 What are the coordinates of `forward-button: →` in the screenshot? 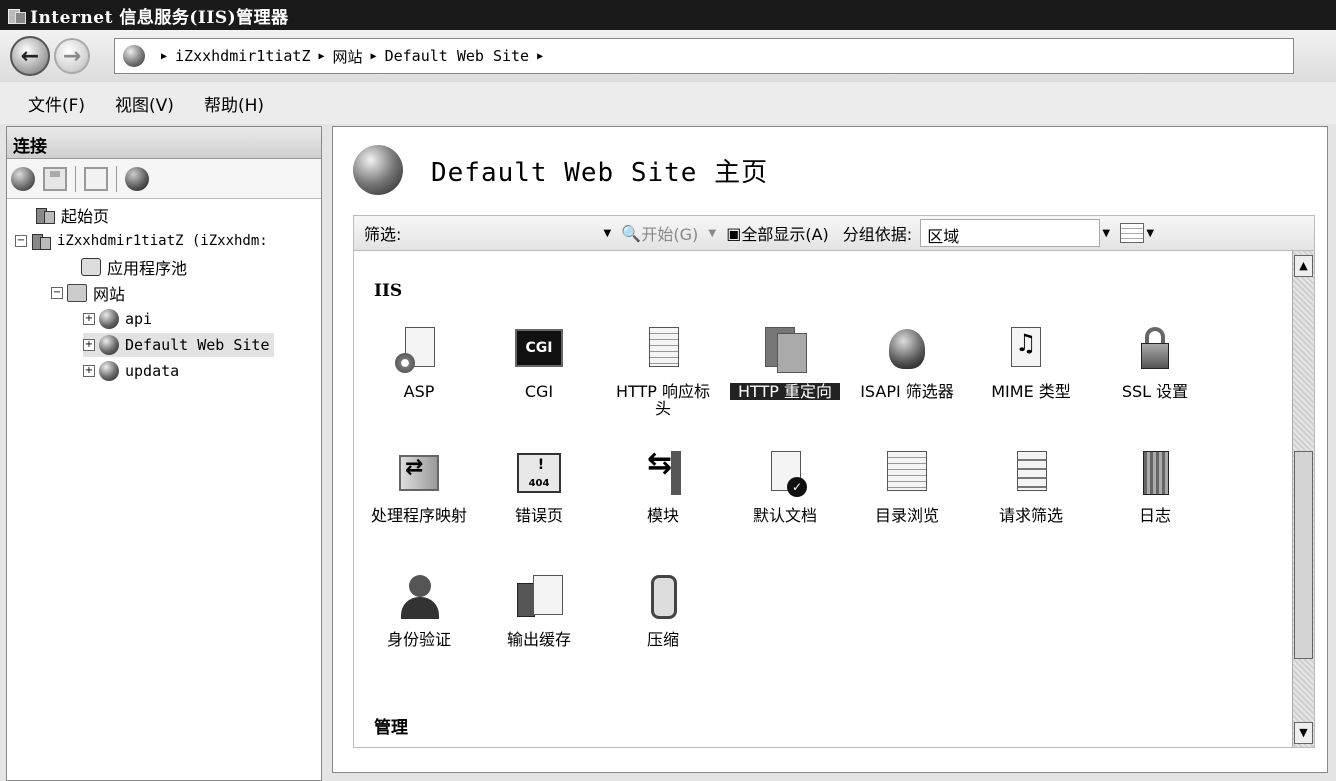 It's located at (72, 56).